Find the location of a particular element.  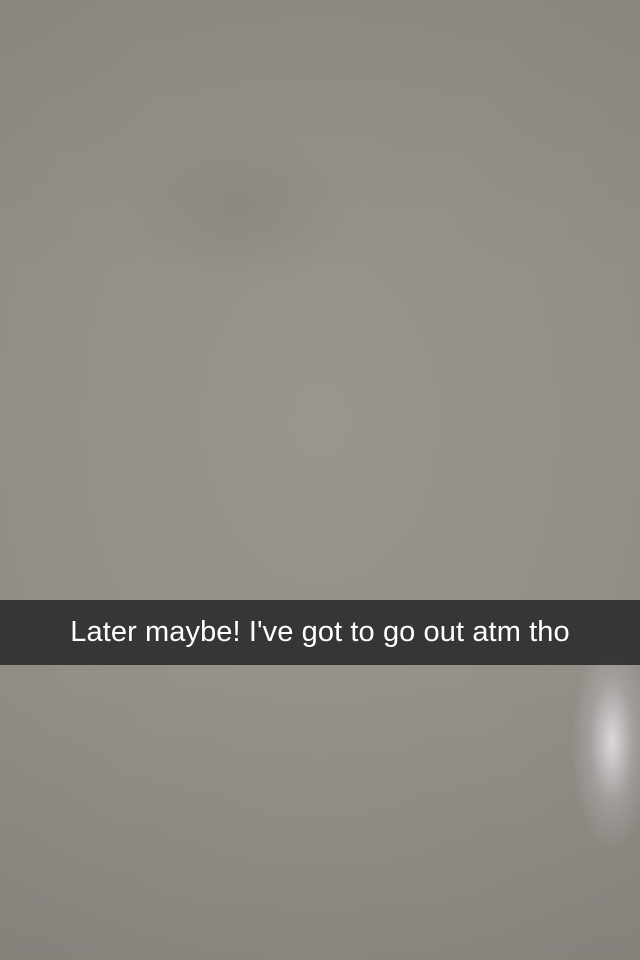

caption-text: Later maybe! I've got to go out atm tho is located at coordinates (320, 632).